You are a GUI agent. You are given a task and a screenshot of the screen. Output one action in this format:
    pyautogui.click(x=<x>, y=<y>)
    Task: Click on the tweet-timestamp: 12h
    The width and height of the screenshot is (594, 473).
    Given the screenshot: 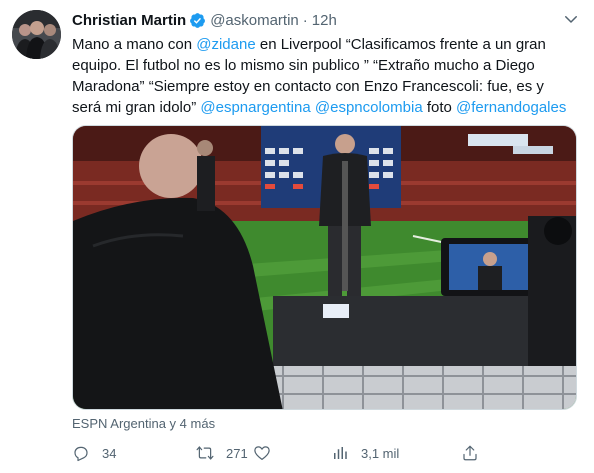 What is the action you would take?
    pyautogui.click(x=324, y=20)
    